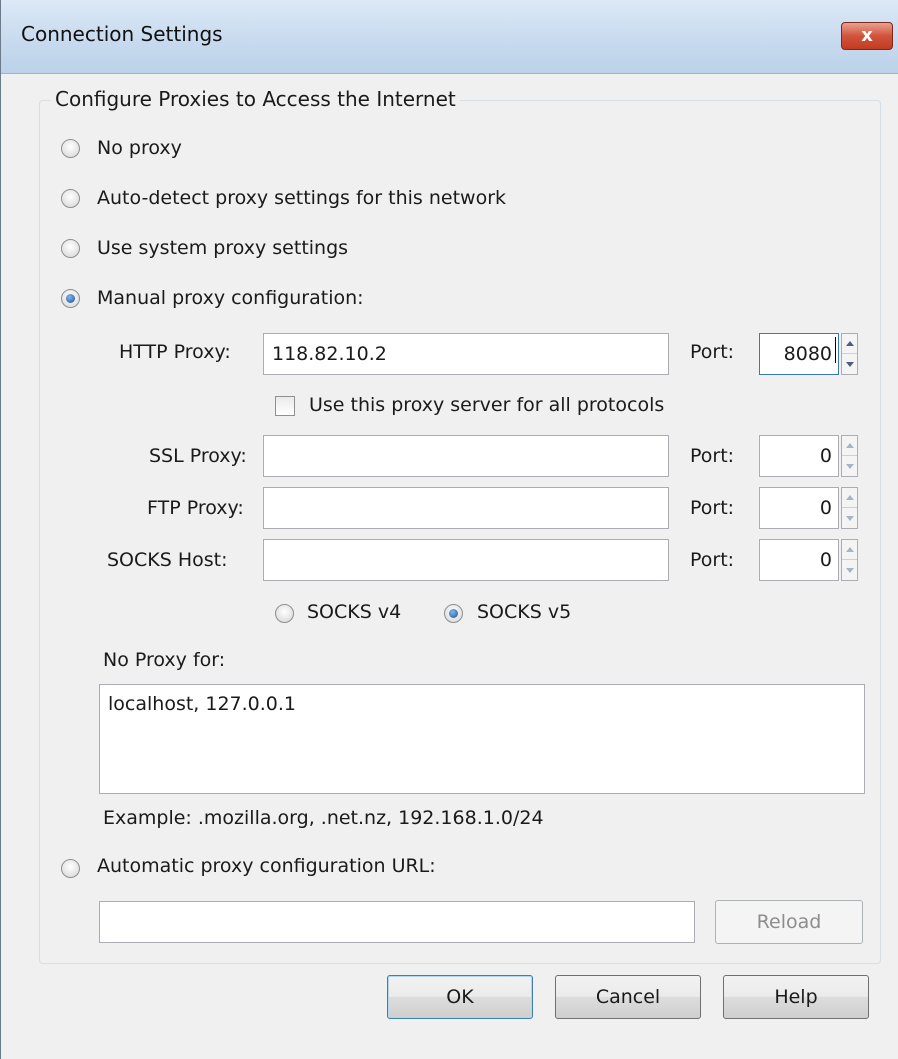 This screenshot has width=898, height=1059. I want to click on ftp-proxy-input, so click(466, 508).